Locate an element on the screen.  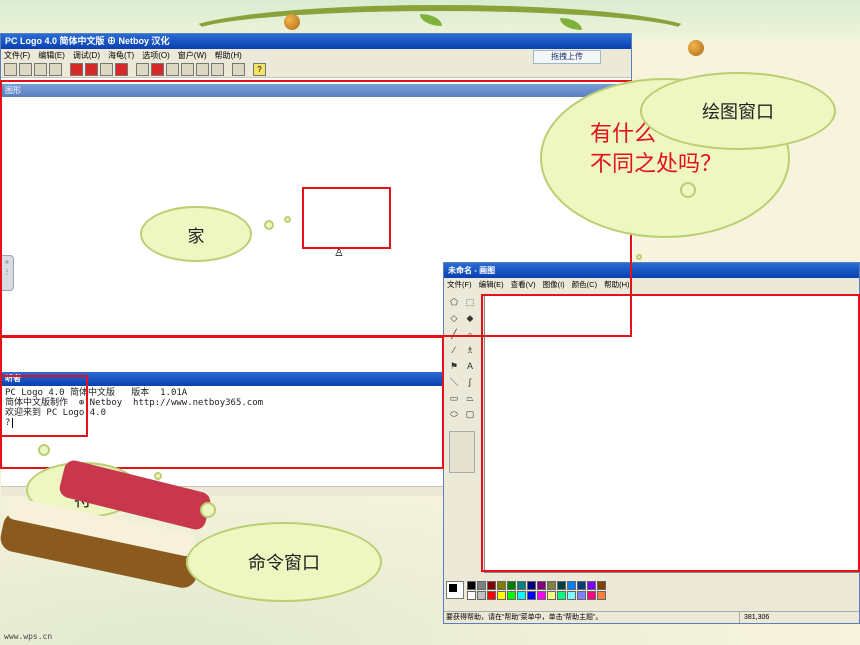
zoom-in-icon is located at coordinates (142, 69).